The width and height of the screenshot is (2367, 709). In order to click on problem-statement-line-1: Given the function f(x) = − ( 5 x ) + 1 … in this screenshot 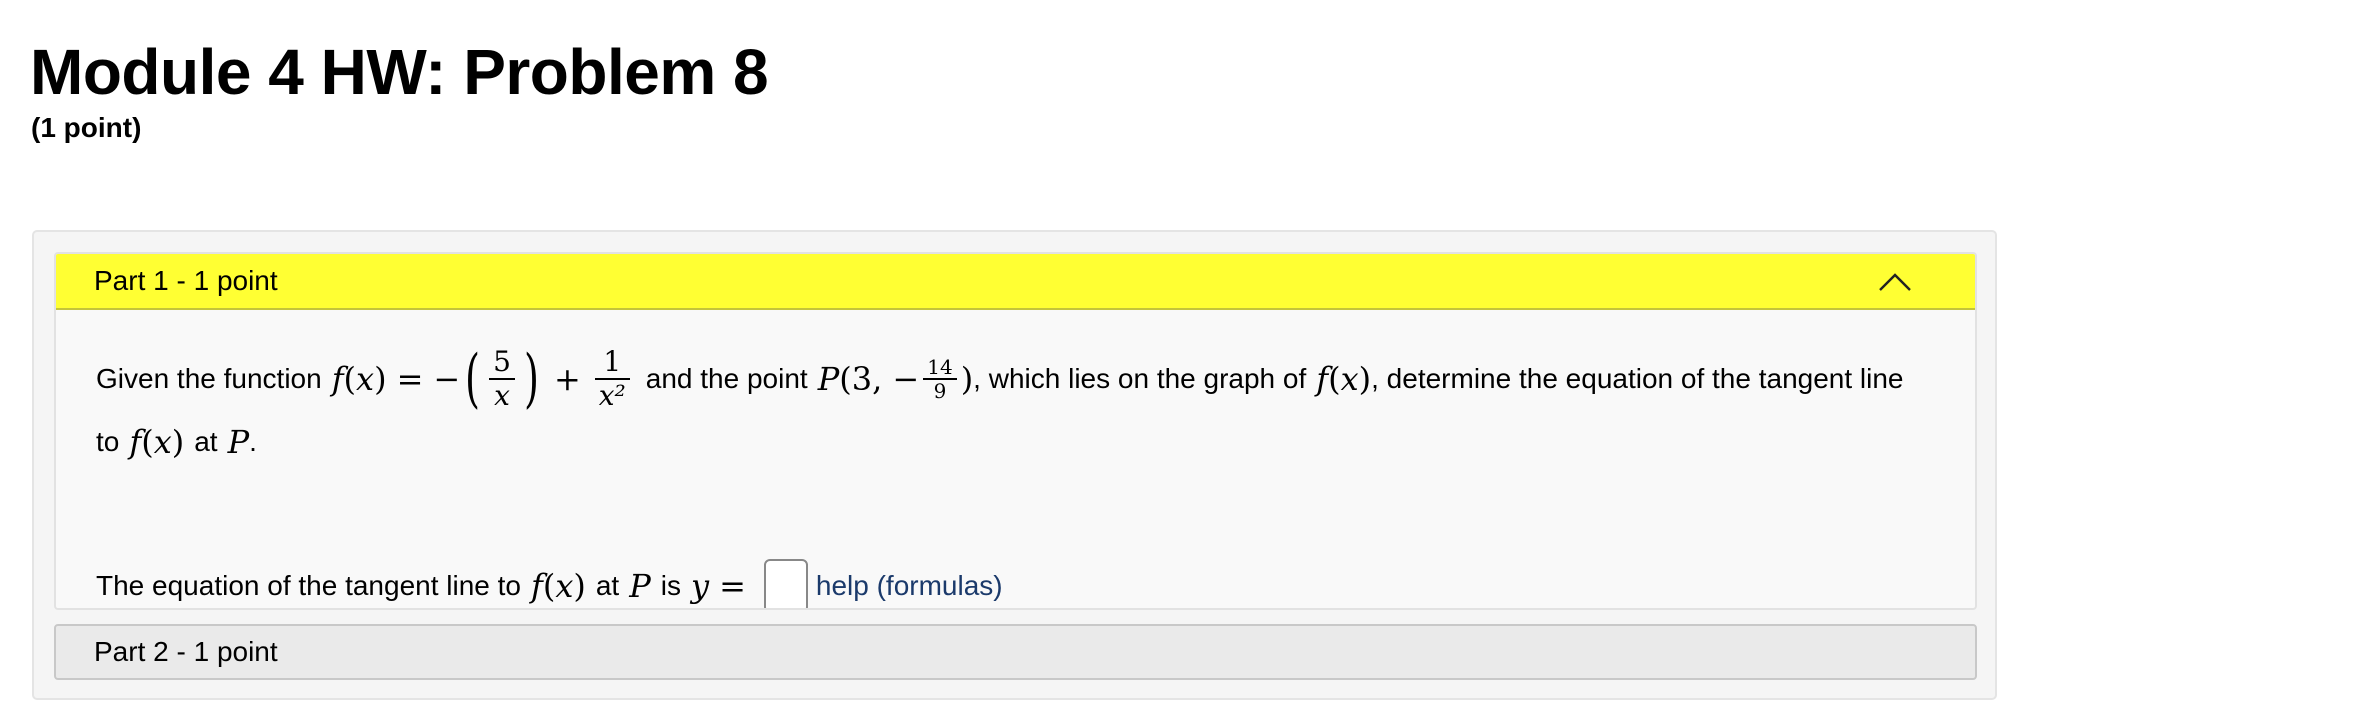, I will do `click(1000, 379)`.